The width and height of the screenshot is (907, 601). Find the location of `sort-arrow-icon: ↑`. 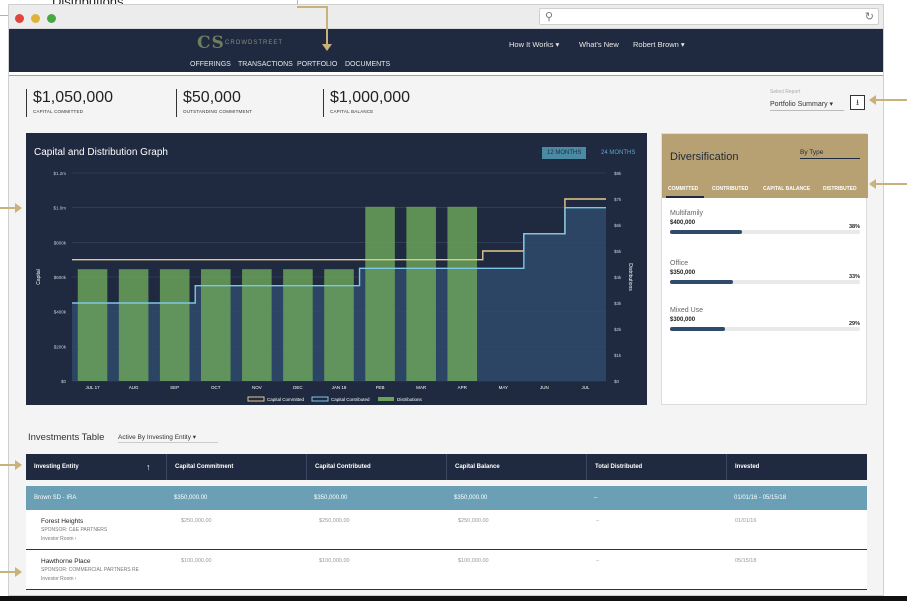

sort-arrow-icon: ↑ is located at coordinates (148, 467).